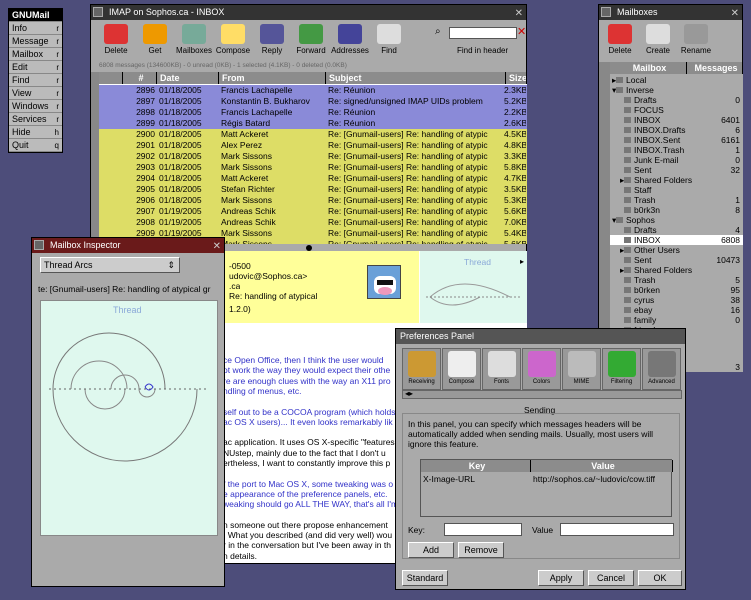 The image size is (751, 600). I want to click on menu-item-windows: Windows r, so click(35, 106).